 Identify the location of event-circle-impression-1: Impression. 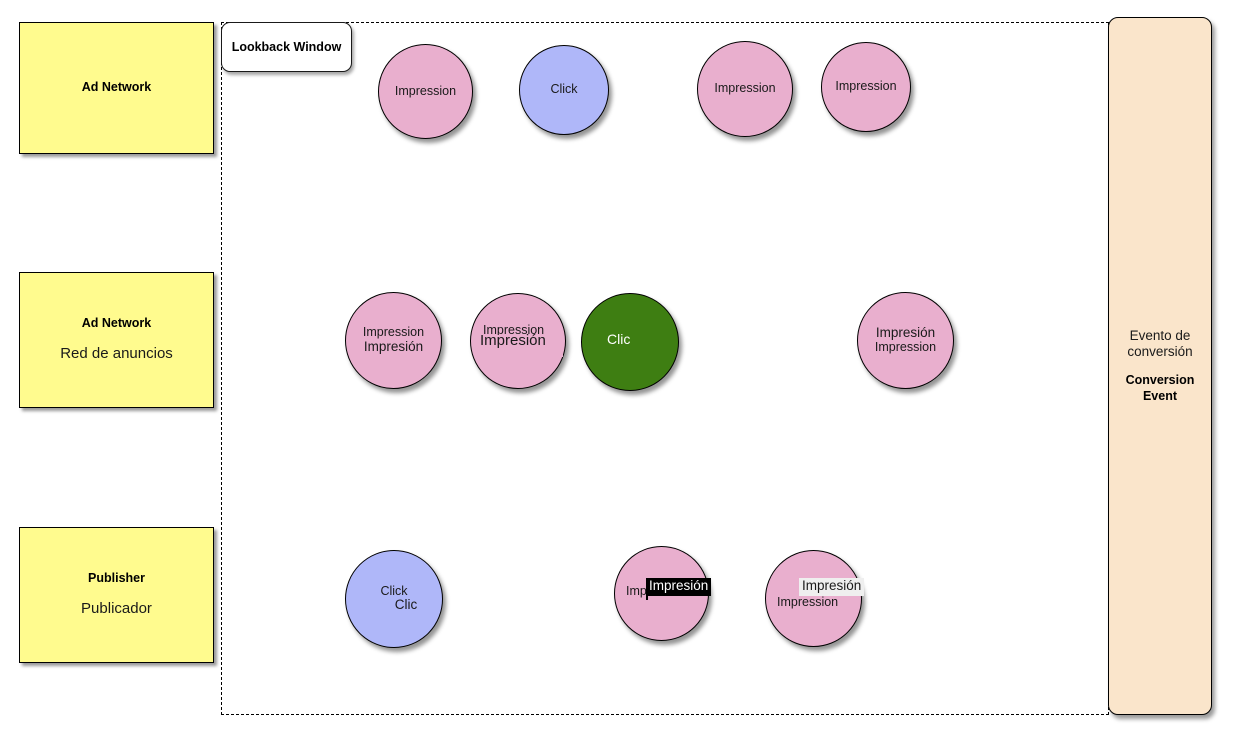
(425, 91).